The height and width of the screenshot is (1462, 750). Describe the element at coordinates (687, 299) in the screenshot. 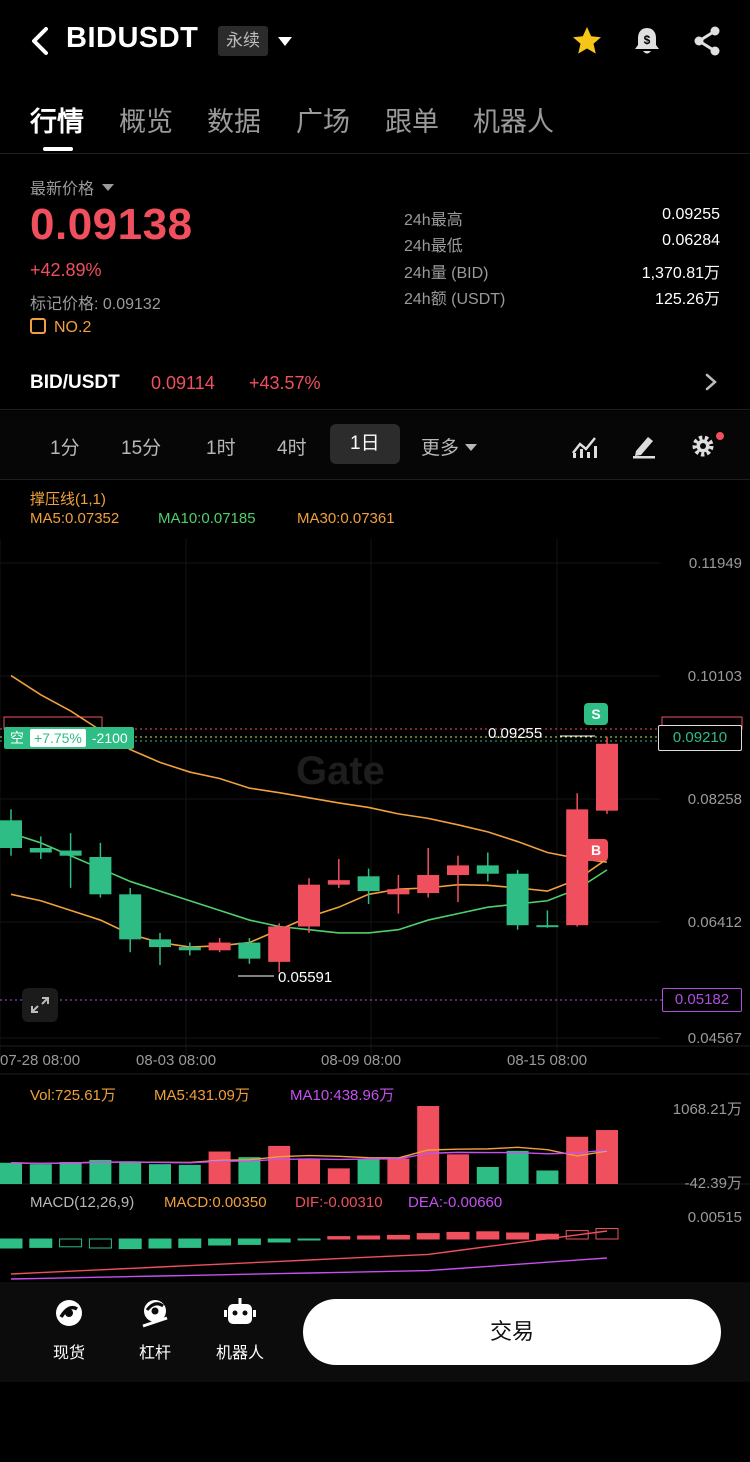

I see `stat-24h-turnover-value: 125.26万` at that location.